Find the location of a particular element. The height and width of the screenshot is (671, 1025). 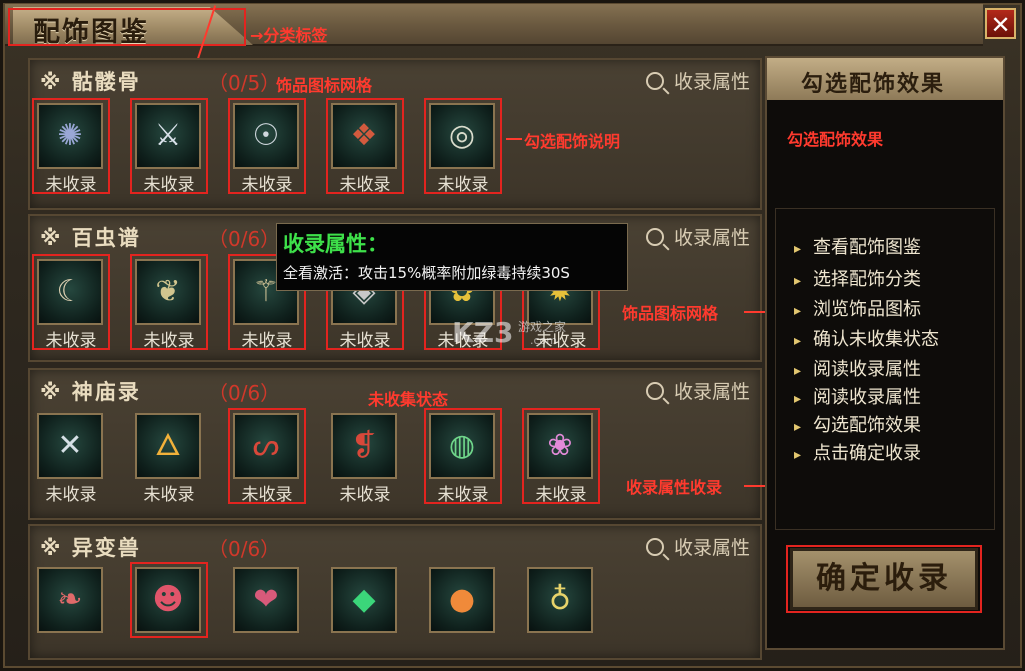

fire-orb-icon: ● is located at coordinates (462, 600).